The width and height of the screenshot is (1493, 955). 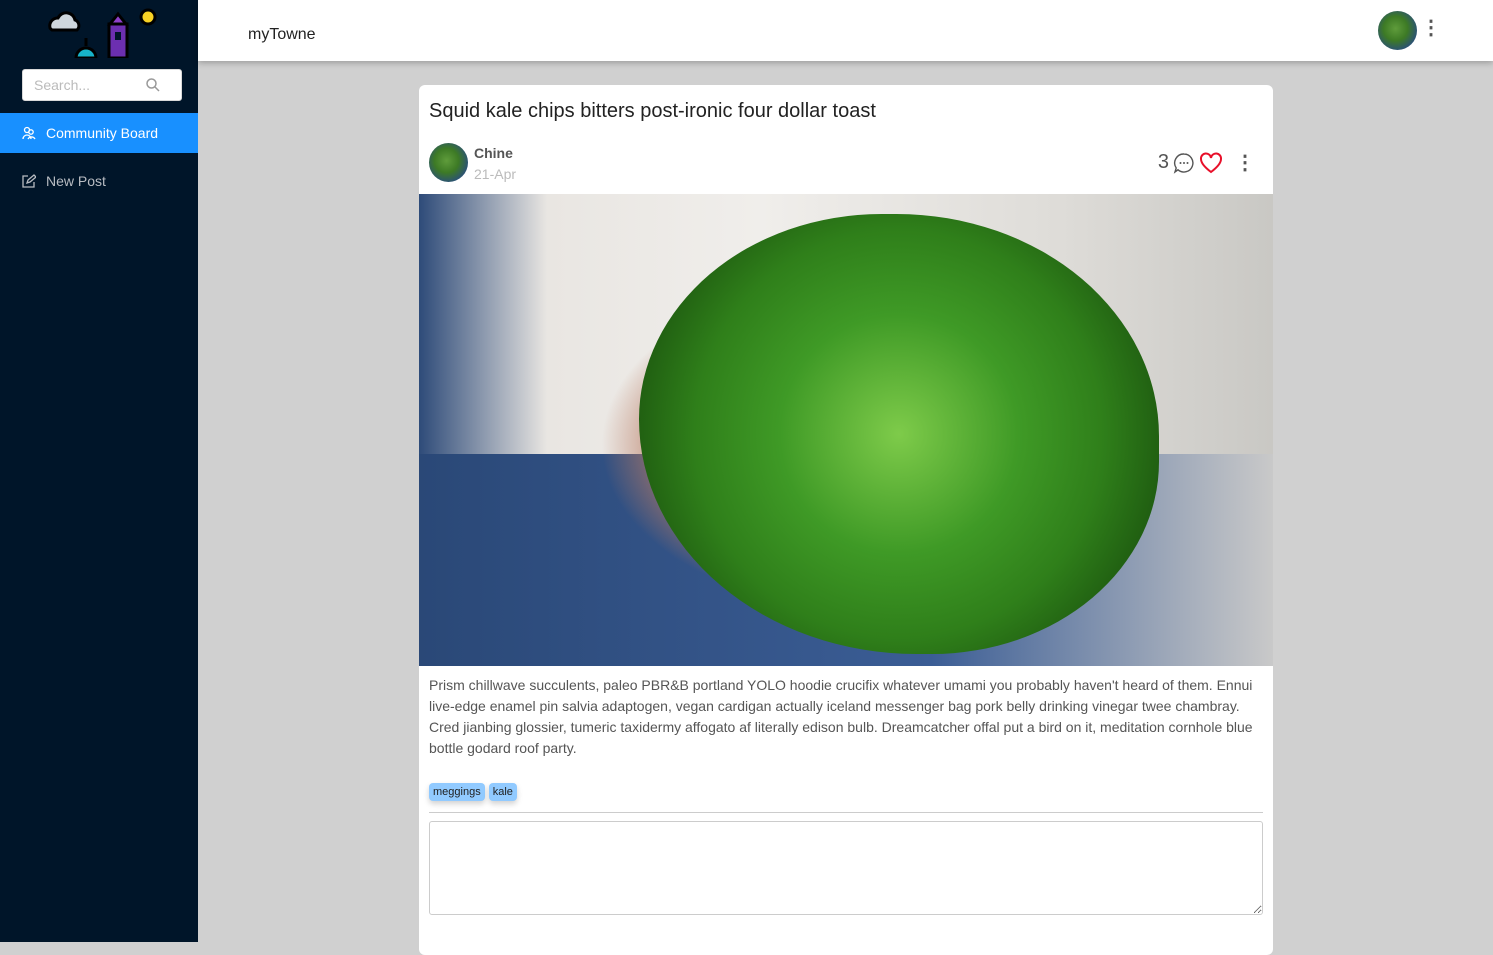 I want to click on sidebar-item-new-post: New Post, so click(x=99, y=181).